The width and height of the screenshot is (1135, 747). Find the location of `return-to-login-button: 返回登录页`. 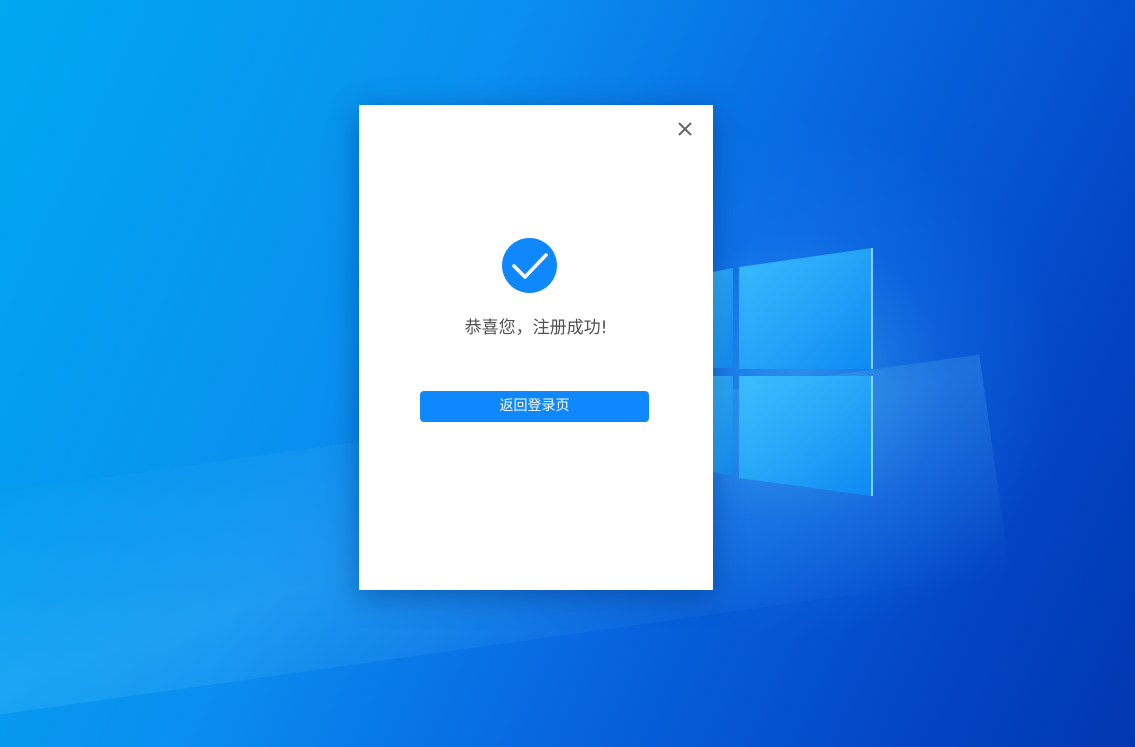

return-to-login-button: 返回登录页 is located at coordinates (534, 406).